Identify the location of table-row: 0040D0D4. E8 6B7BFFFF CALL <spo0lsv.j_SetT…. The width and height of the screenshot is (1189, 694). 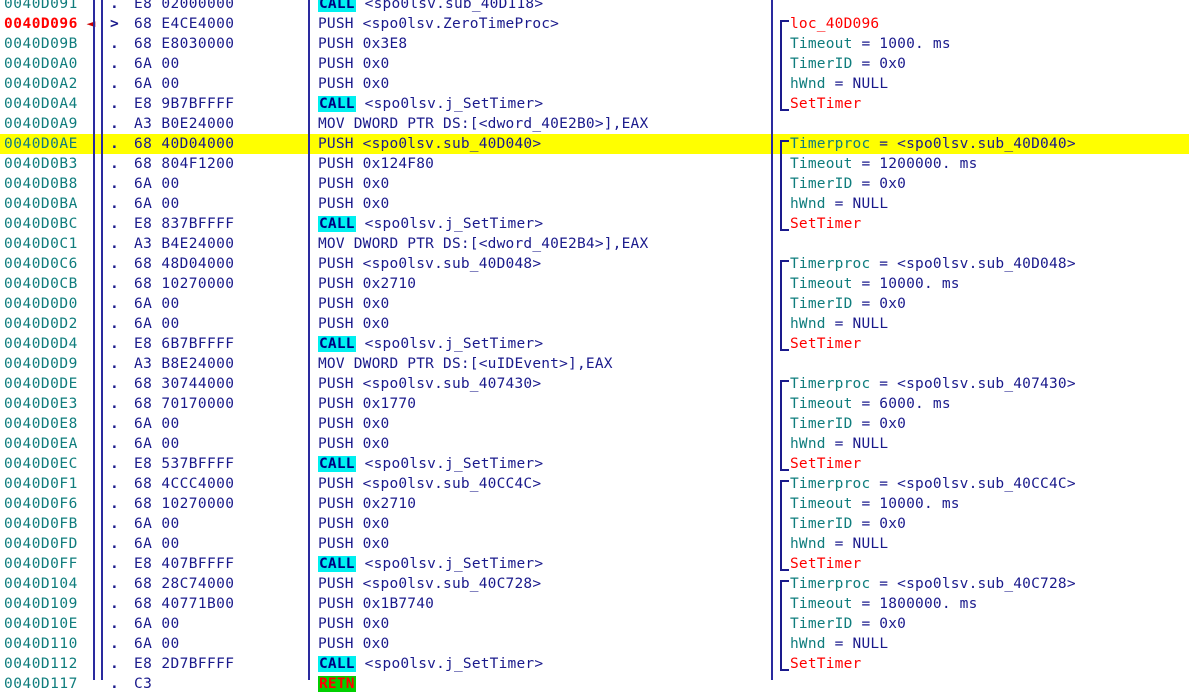
(594, 344).